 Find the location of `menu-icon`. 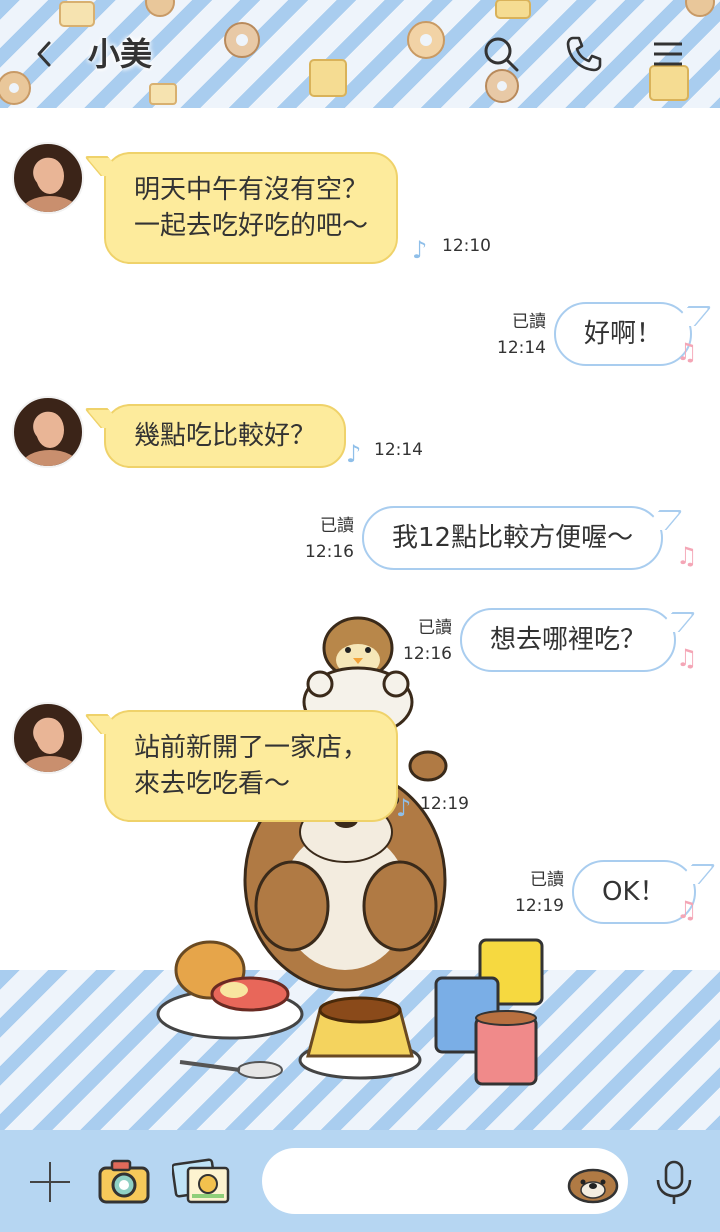

menu-icon is located at coordinates (668, 54).